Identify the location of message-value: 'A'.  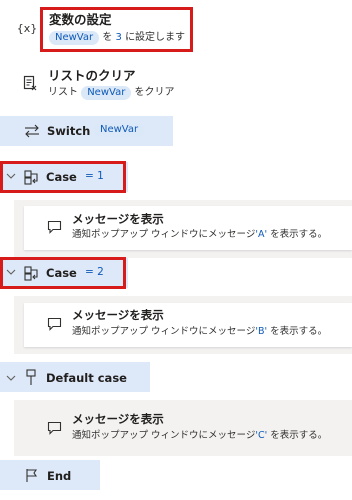
(261, 234).